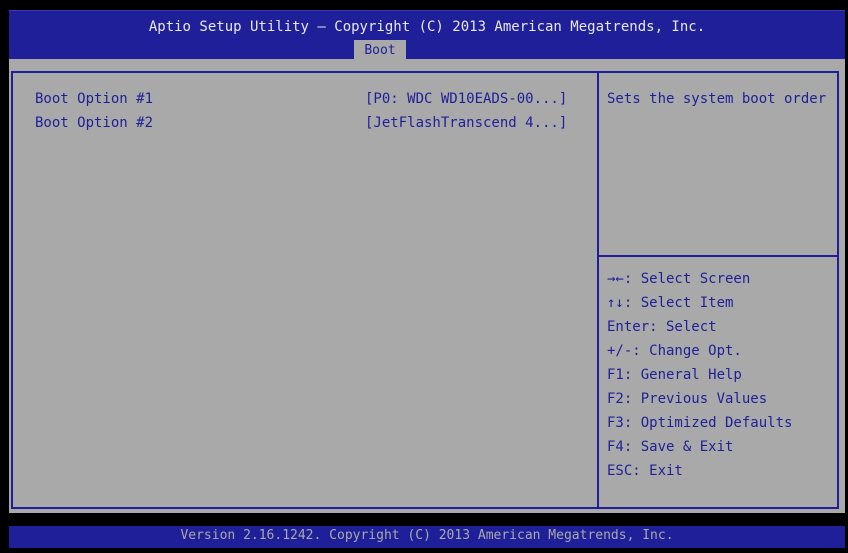 This screenshot has height=553, width=848. Describe the element at coordinates (670, 447) in the screenshot. I see `key-save-exit: F4: Save & Exit` at that location.